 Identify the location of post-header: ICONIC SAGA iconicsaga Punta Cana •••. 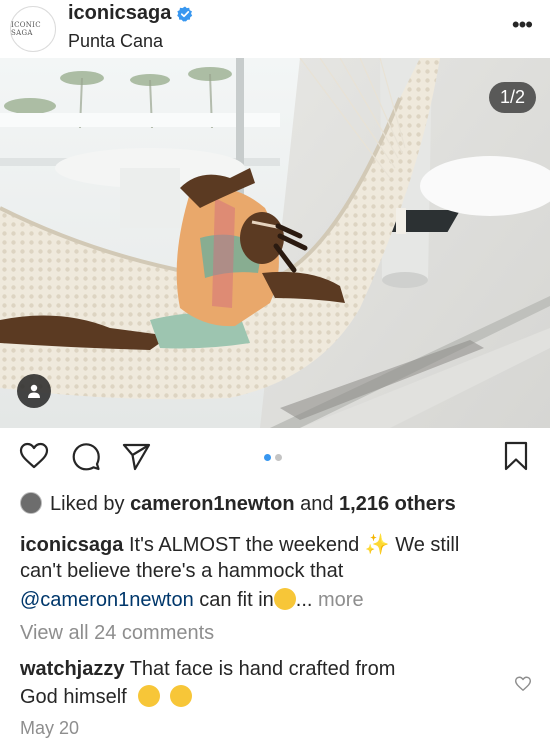
(275, 29).